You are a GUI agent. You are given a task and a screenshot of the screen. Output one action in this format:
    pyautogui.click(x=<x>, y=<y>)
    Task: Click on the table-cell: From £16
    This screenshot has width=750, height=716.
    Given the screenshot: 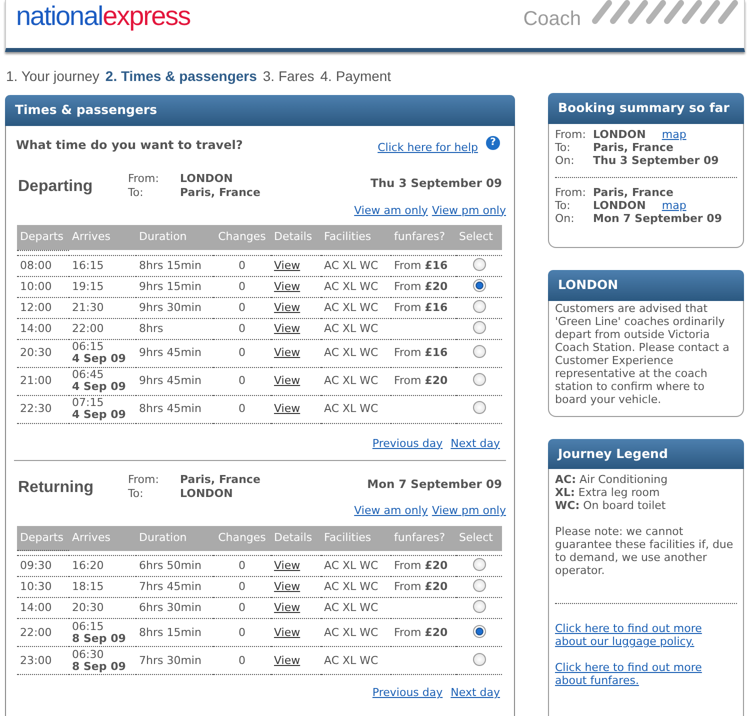 What is the action you would take?
    pyautogui.click(x=423, y=265)
    